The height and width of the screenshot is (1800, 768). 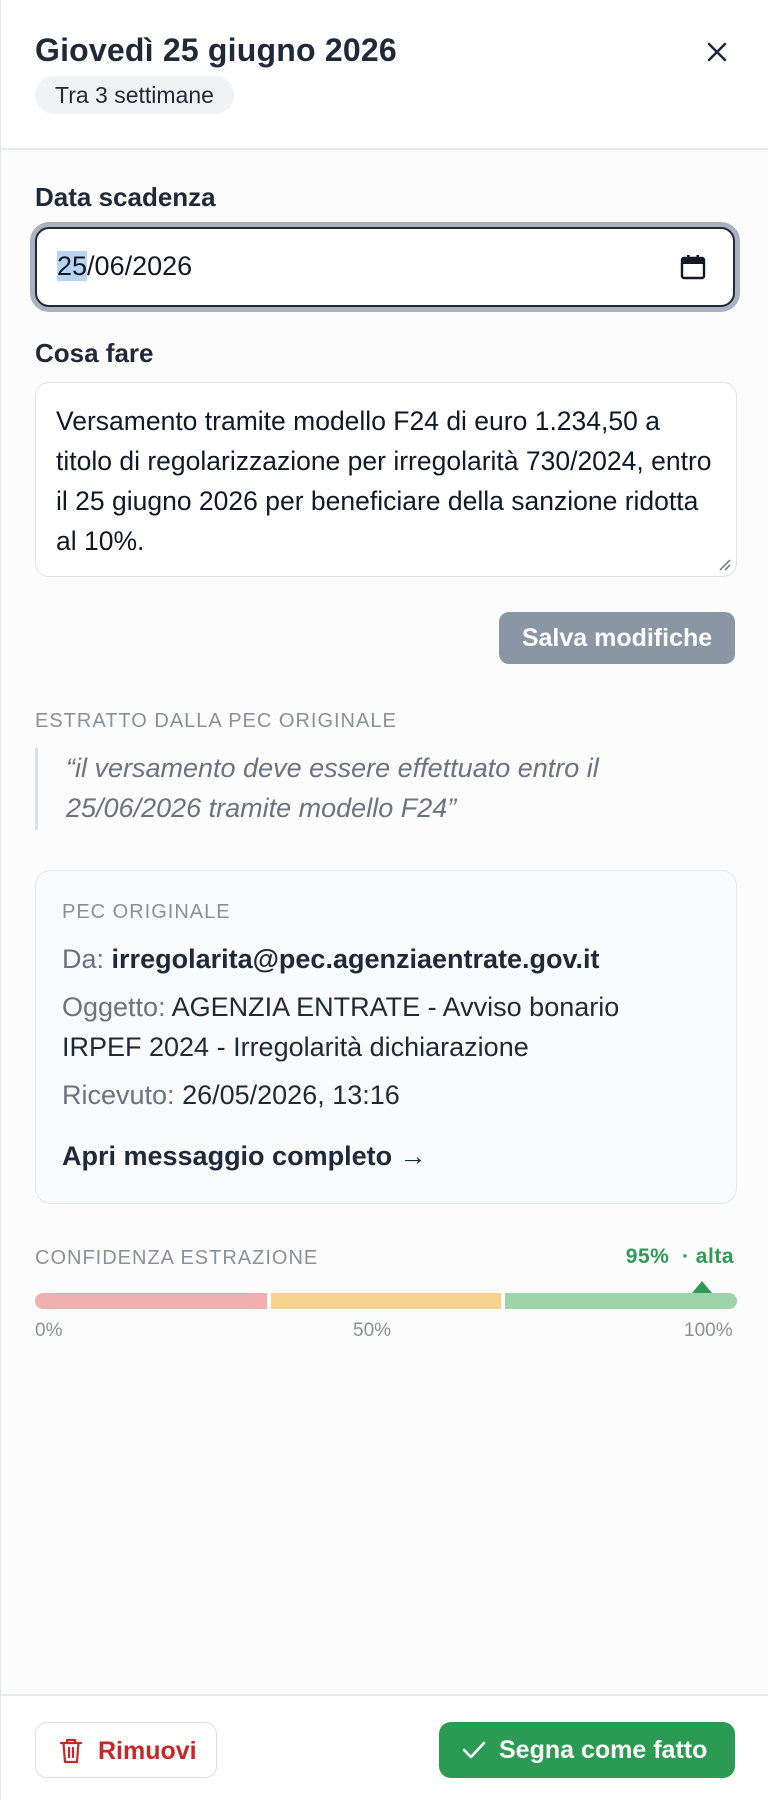 I want to click on due-date-input: 25/06/2026, so click(x=385, y=267).